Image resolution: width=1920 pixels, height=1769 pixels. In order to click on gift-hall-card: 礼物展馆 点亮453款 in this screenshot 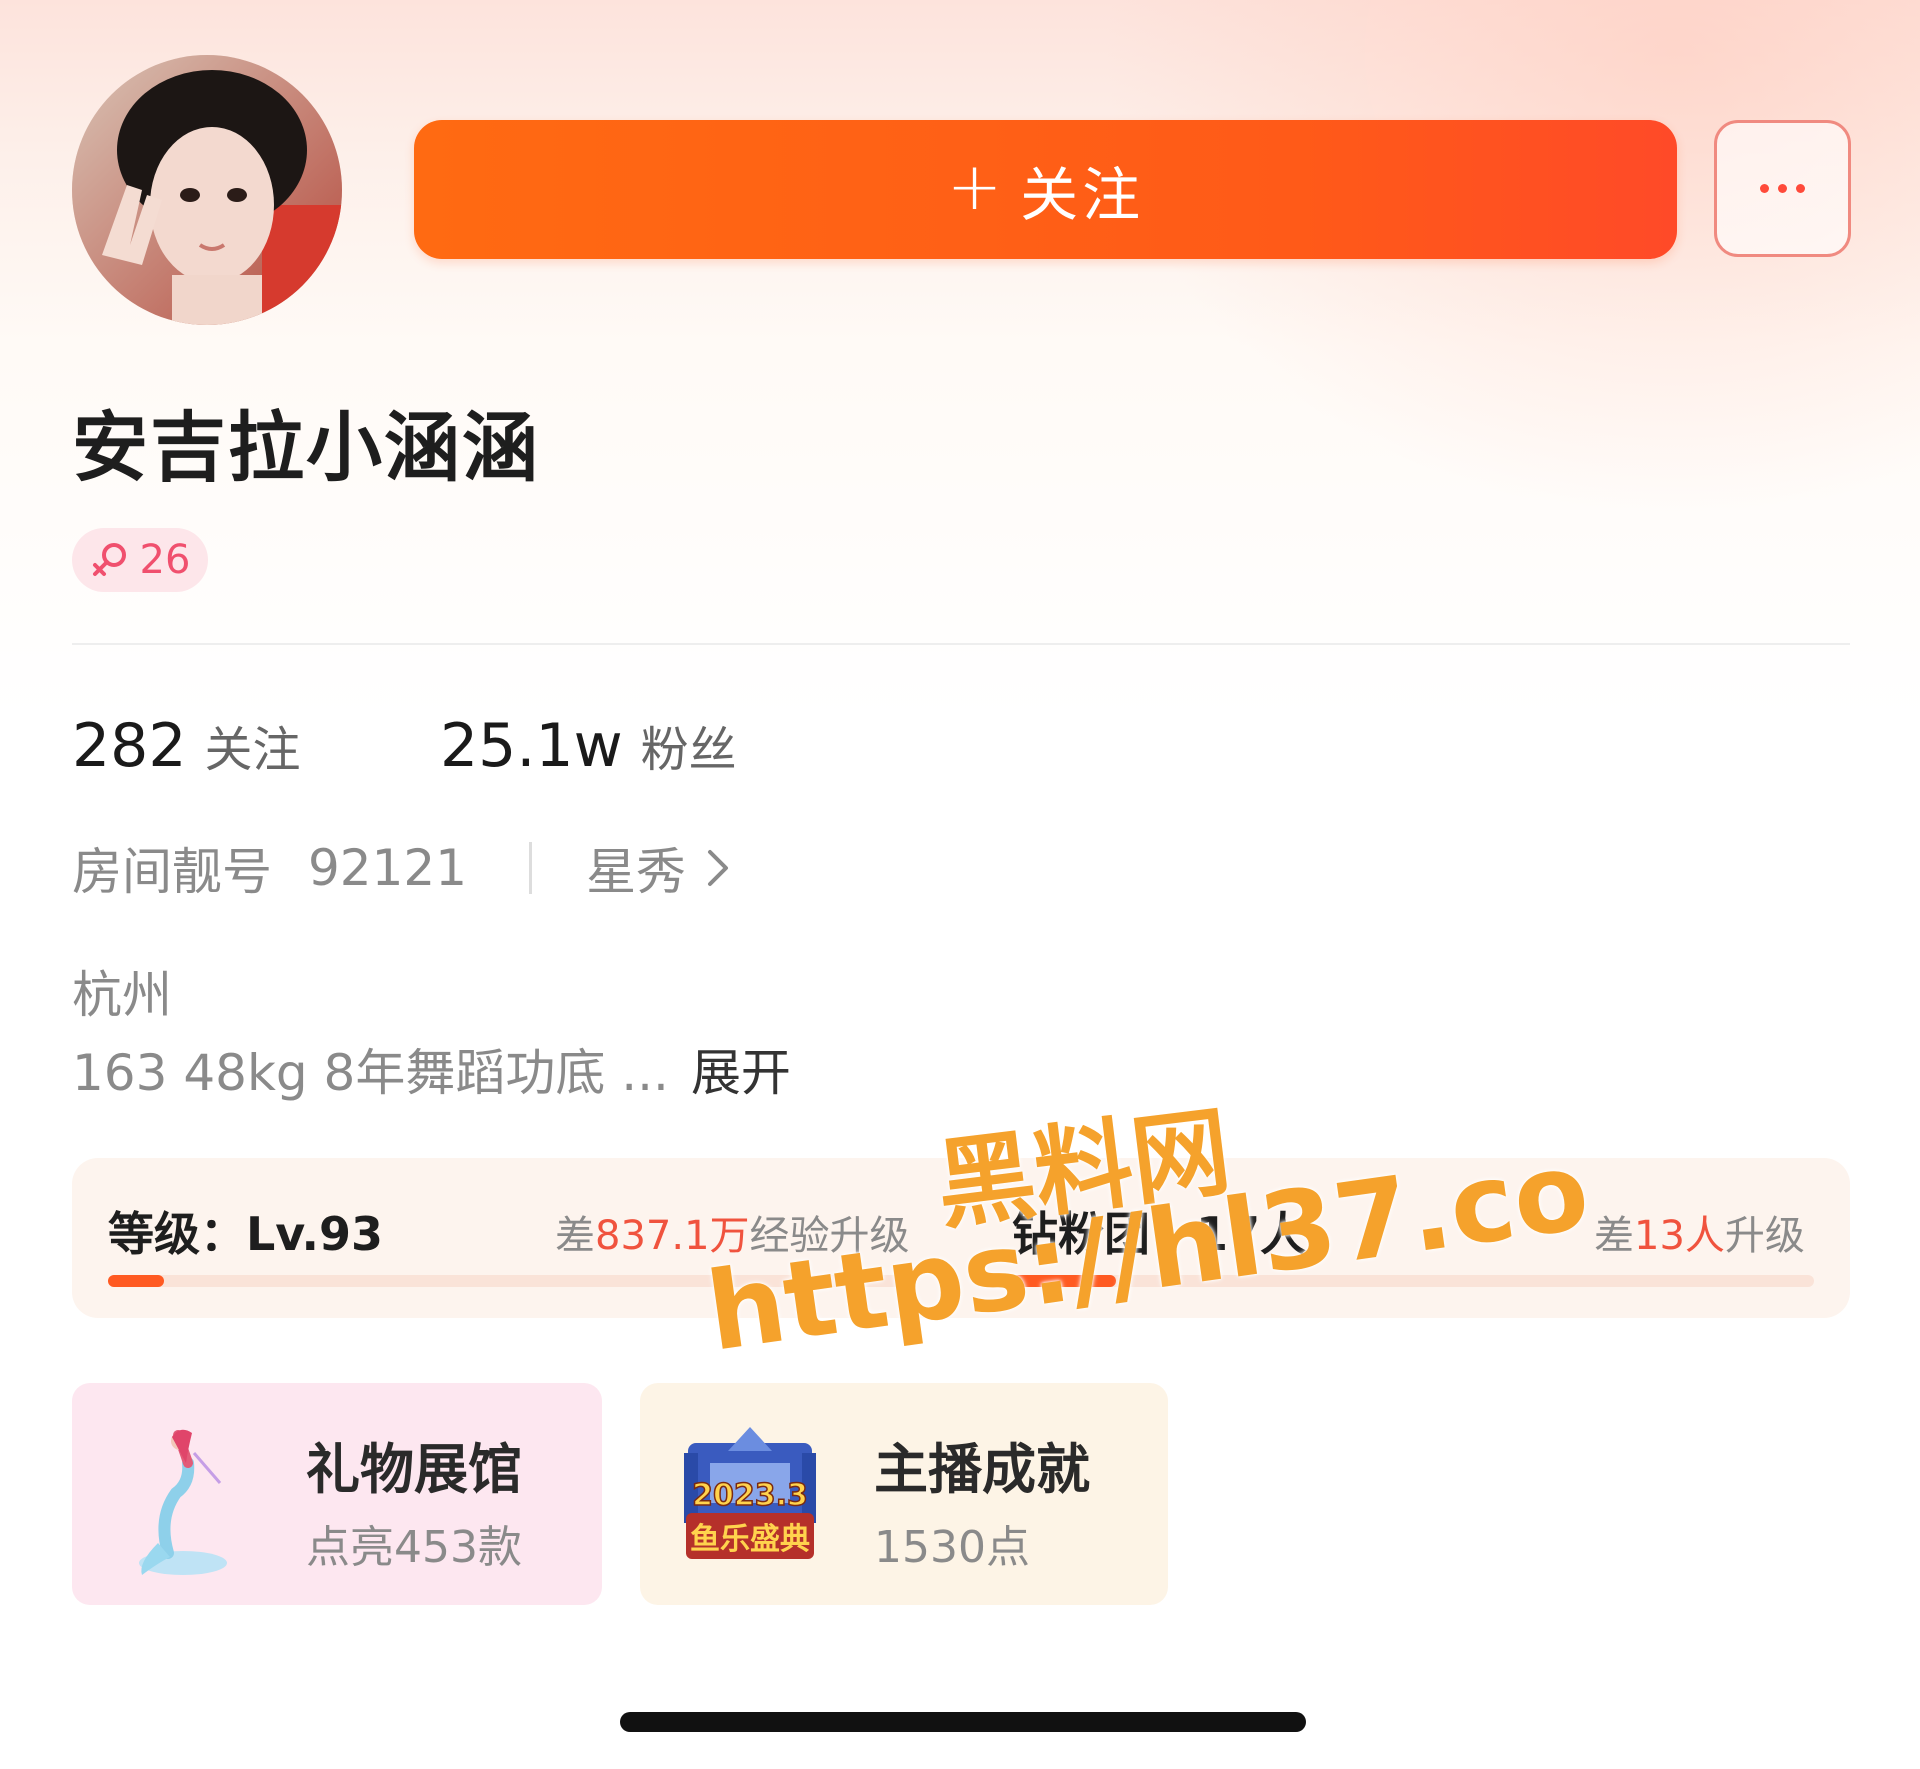, I will do `click(337, 1494)`.